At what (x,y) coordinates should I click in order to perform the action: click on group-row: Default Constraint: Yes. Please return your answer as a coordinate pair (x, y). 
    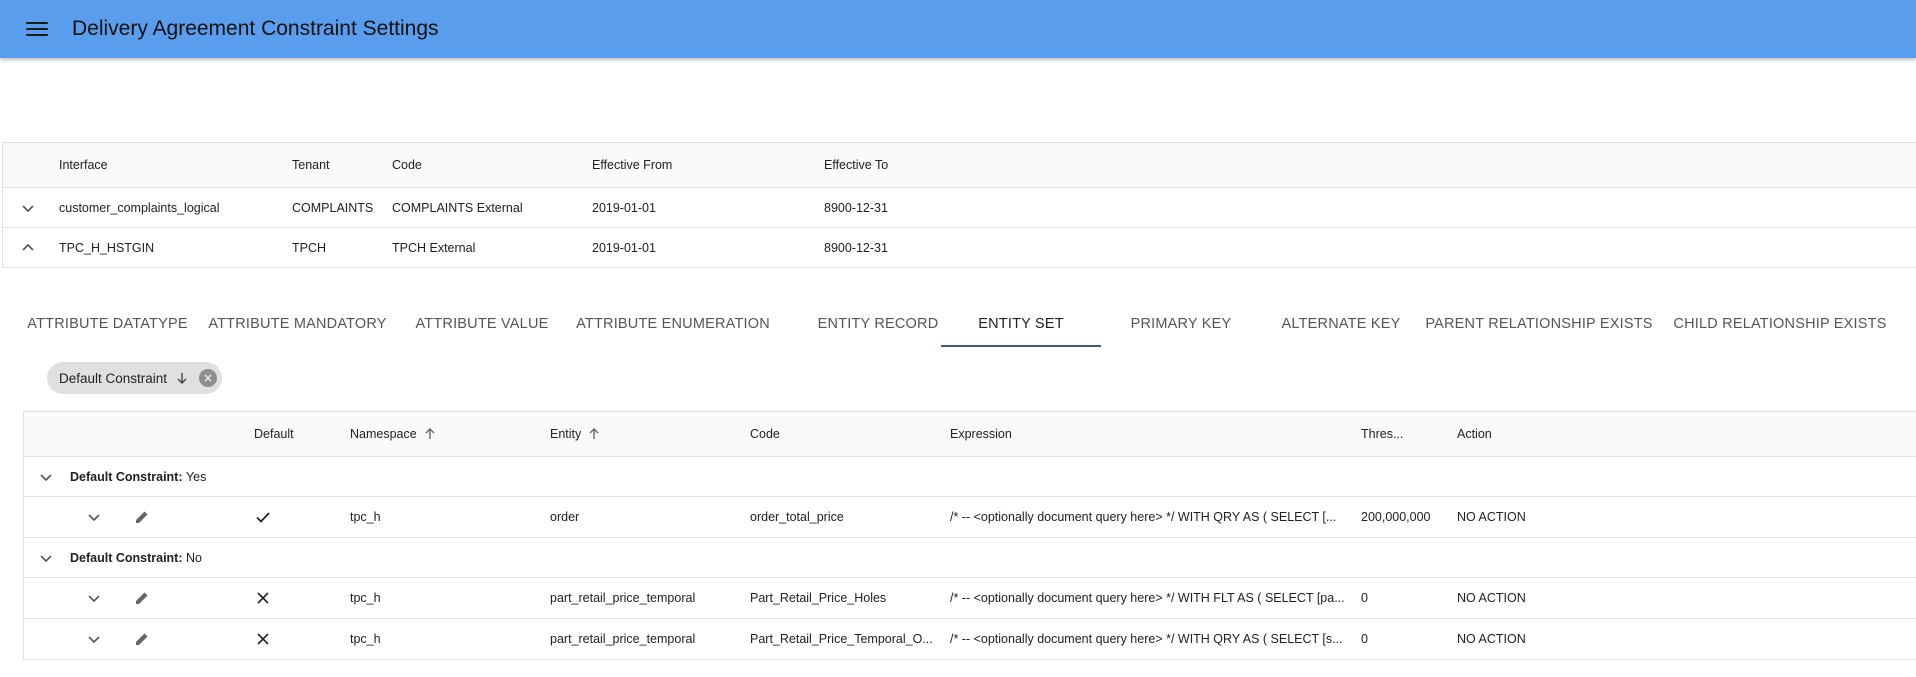
    Looking at the image, I should click on (970, 477).